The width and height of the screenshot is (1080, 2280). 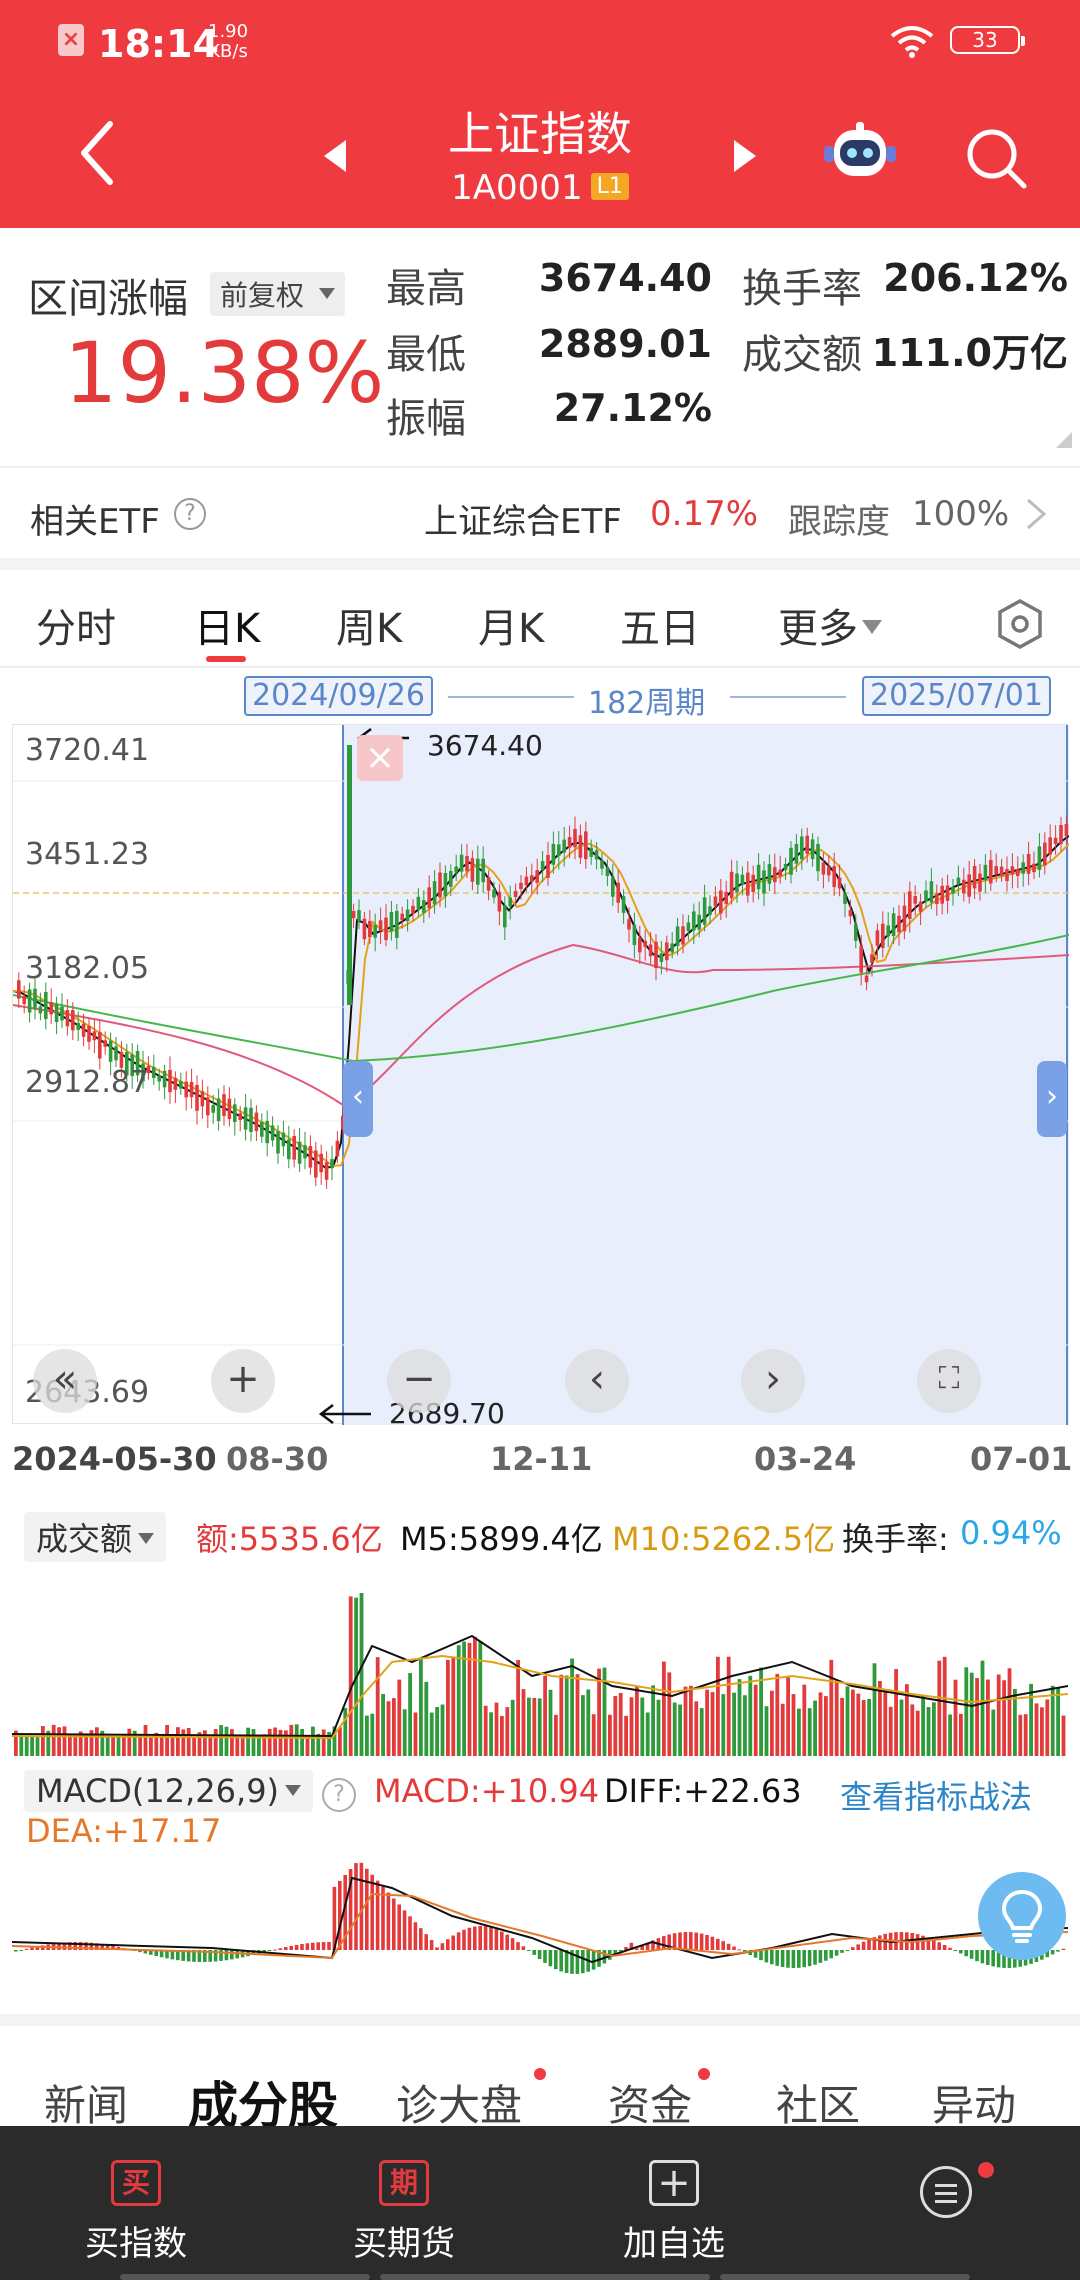 I want to click on volume-m5: M5:5899.4亿, so click(x=501, y=1539).